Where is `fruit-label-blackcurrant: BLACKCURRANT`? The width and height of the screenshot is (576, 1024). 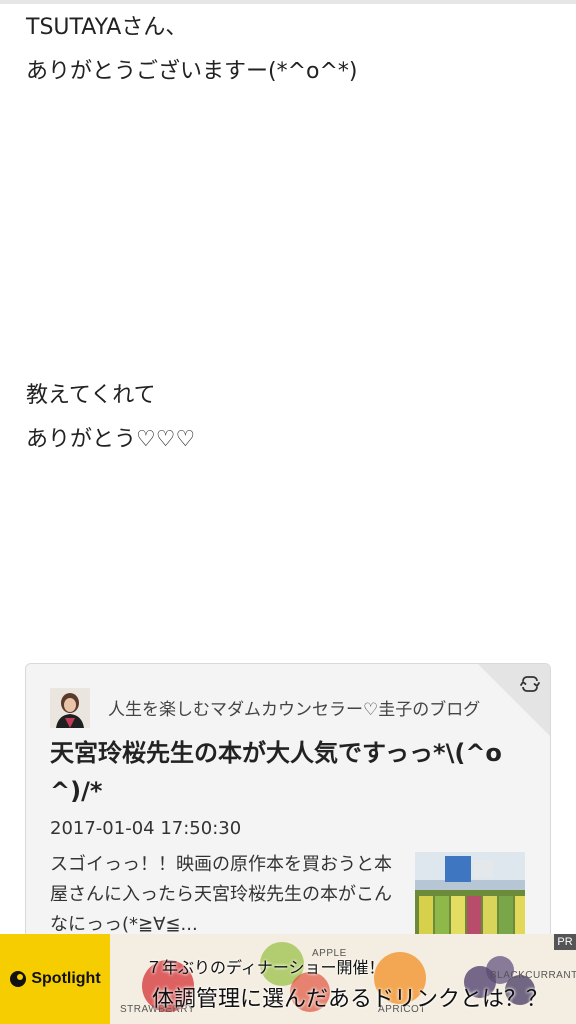 fruit-label-blackcurrant: BLACKCURRANT is located at coordinates (533, 975).